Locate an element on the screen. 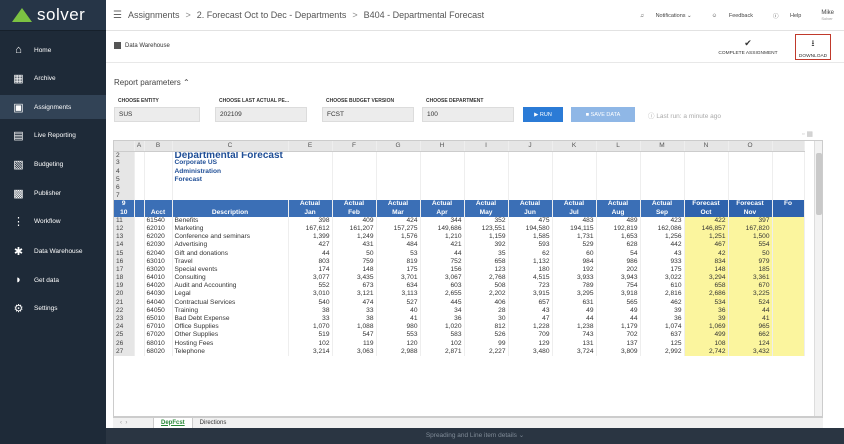 Image resolution: width=844 pixels, height=444 pixels. description-cell: Contractual Services is located at coordinates (230, 302).